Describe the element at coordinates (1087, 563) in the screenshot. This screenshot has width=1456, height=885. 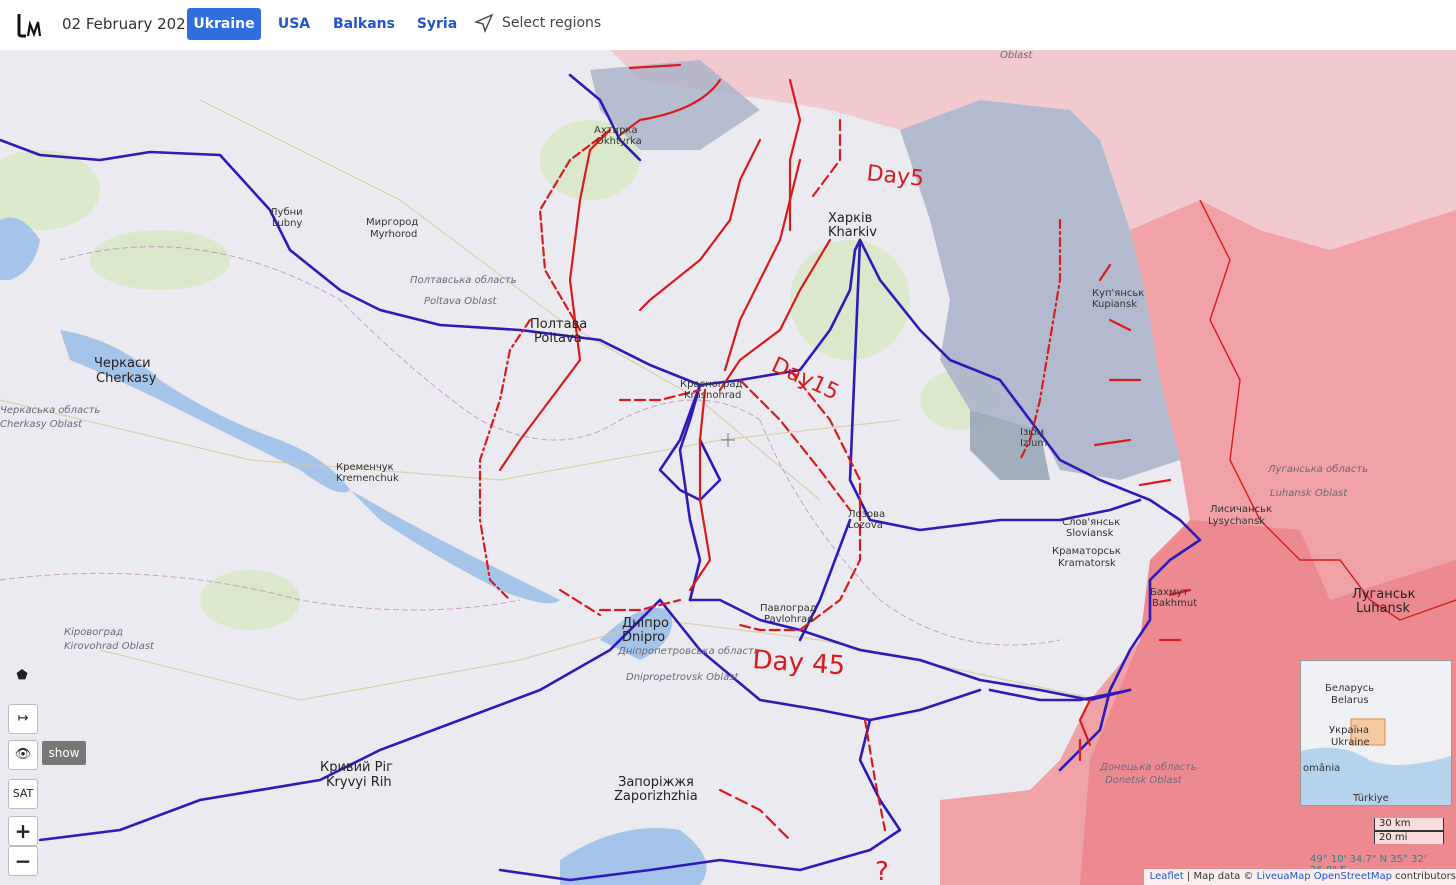
I see `city-label: Kramatorsk` at that location.